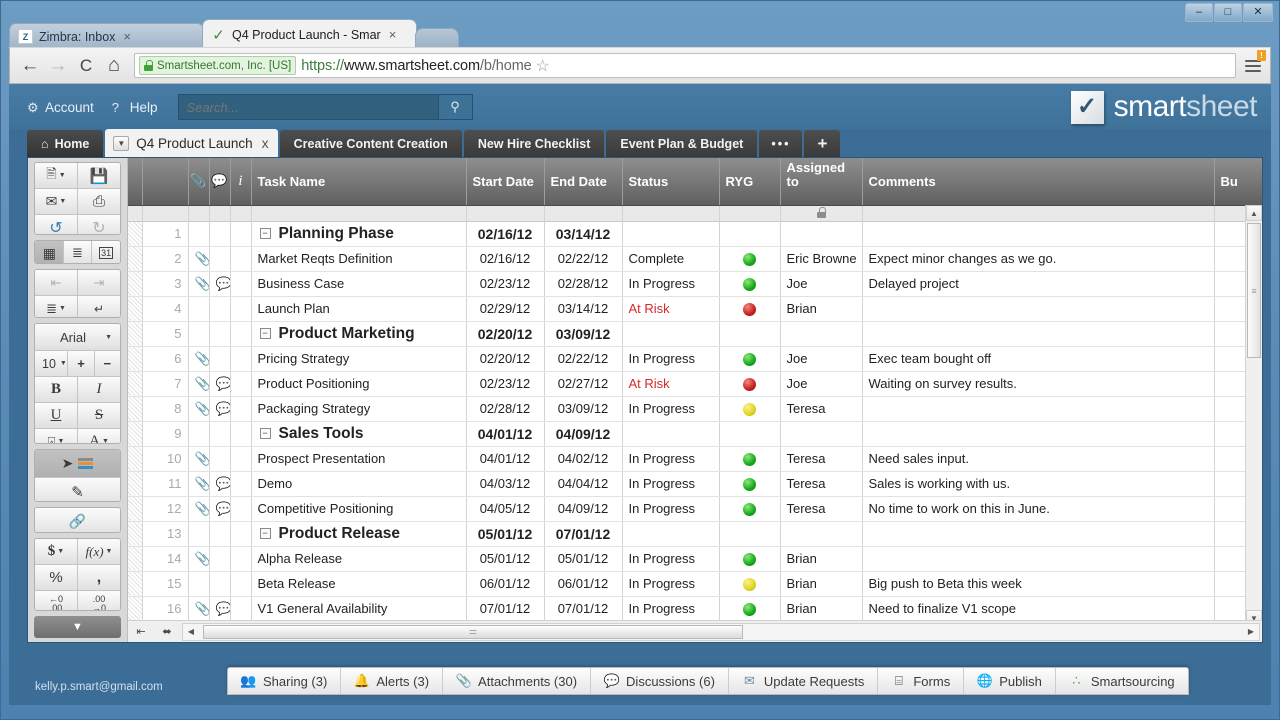  I want to click on comments-cell: Waiting on survey results., so click(1038, 384).